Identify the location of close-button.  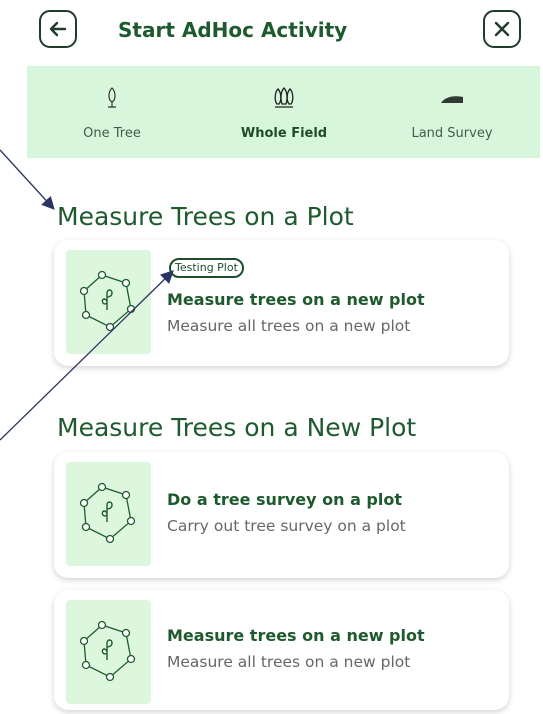
(502, 29).